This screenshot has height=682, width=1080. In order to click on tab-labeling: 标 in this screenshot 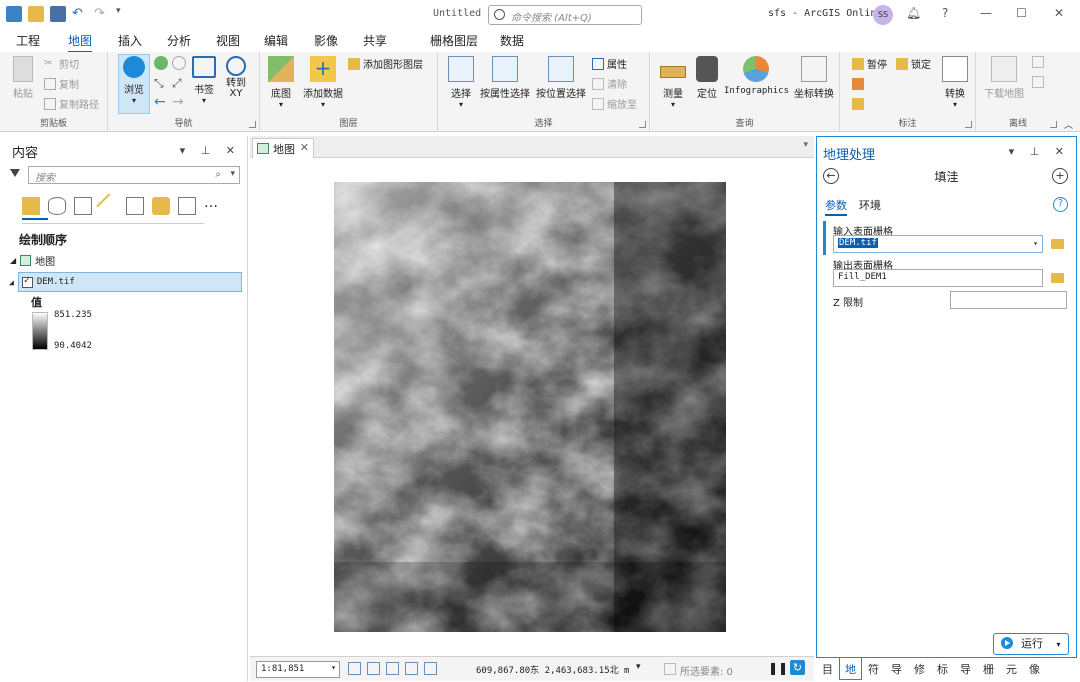, I will do `click(942, 669)`.